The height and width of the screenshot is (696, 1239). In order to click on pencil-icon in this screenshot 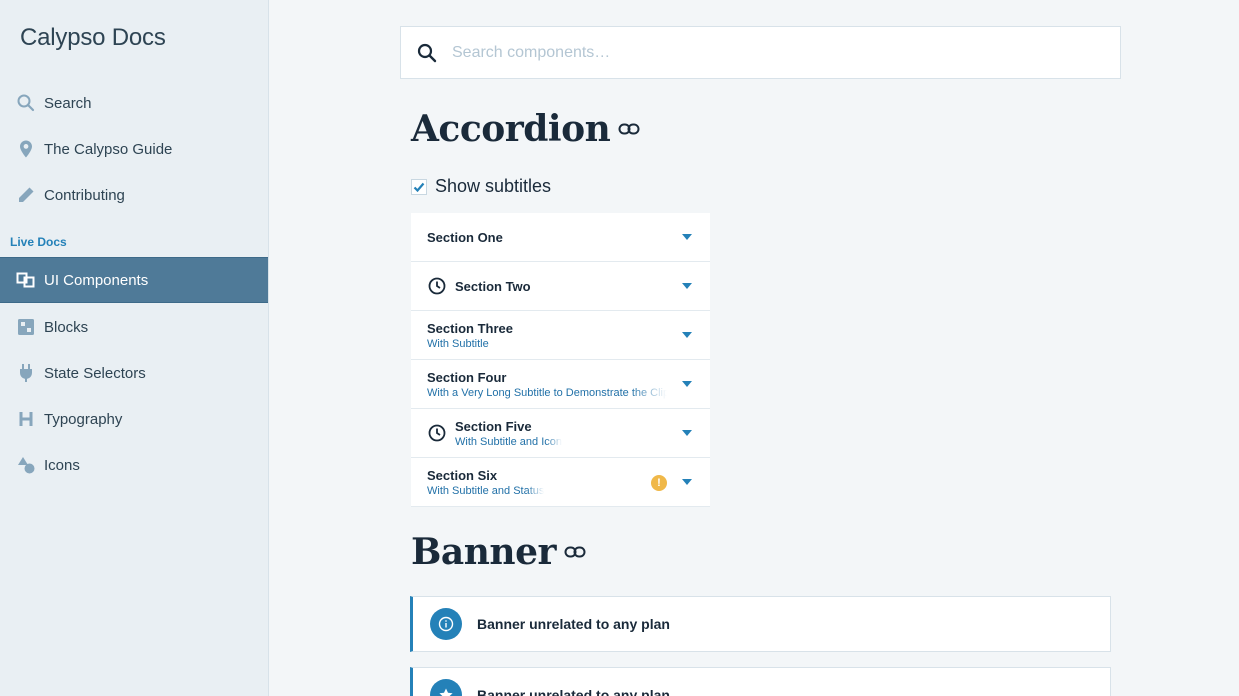, I will do `click(26, 195)`.